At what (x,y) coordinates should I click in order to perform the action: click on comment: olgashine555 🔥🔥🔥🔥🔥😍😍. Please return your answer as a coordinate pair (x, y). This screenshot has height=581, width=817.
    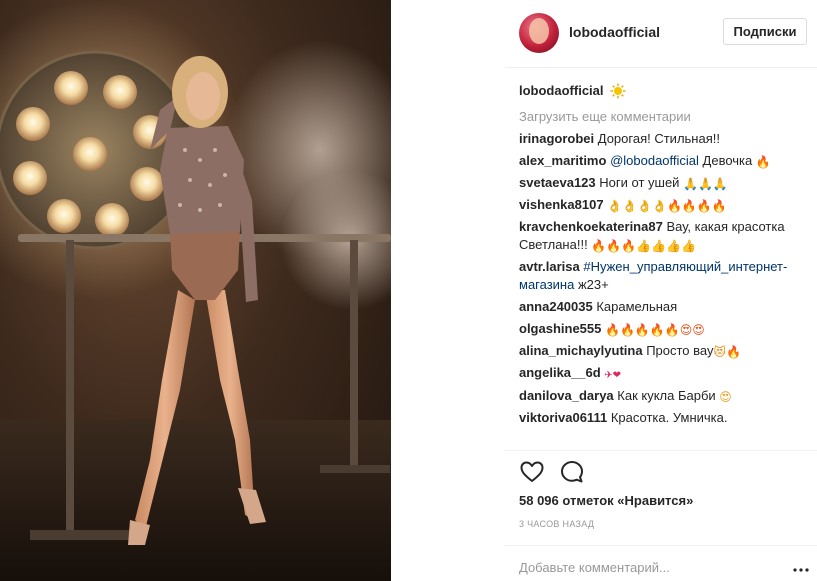
    Looking at the image, I should click on (664, 329).